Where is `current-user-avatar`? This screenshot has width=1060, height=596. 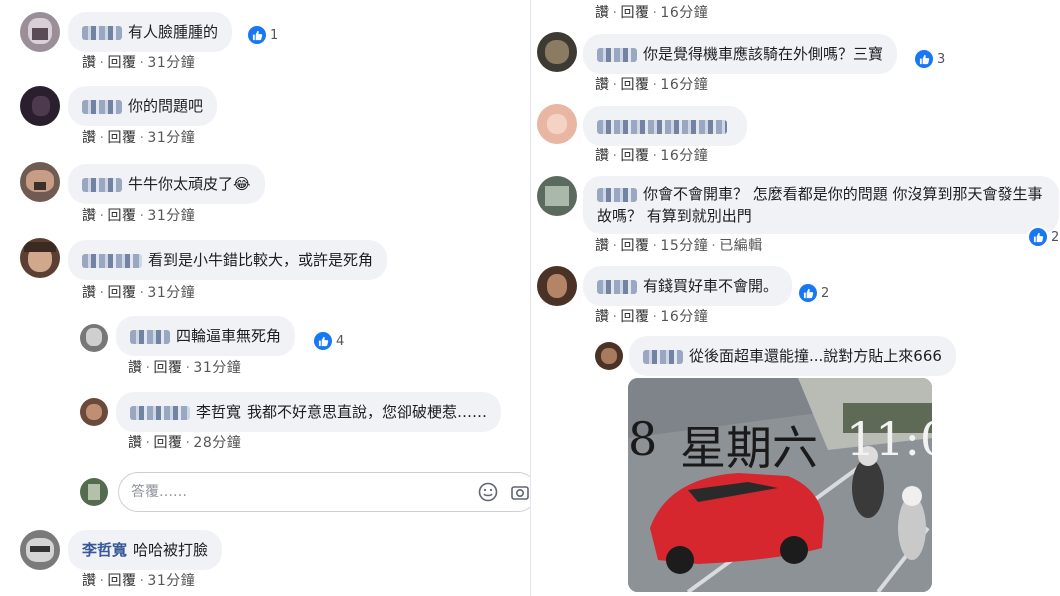
current-user-avatar is located at coordinates (94, 492).